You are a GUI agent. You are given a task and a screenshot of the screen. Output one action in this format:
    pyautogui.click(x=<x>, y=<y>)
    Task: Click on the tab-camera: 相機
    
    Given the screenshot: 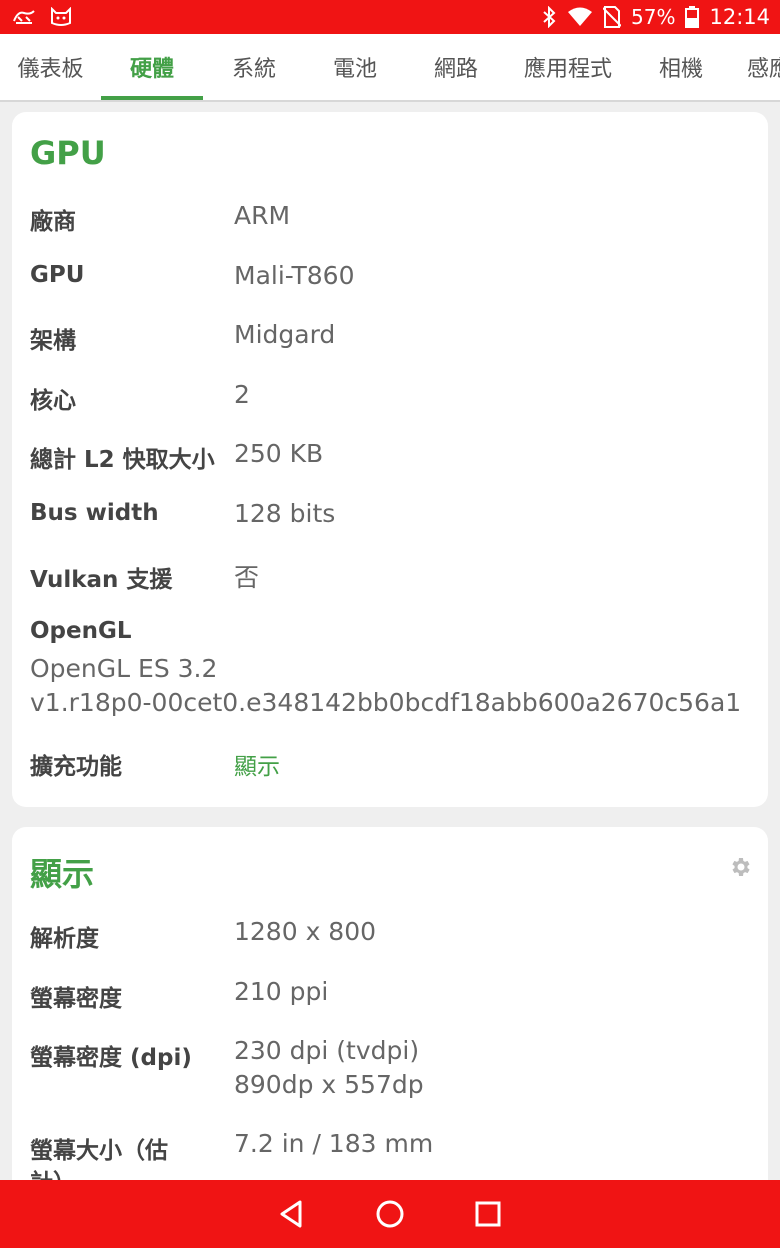 What is the action you would take?
    pyautogui.click(x=681, y=67)
    